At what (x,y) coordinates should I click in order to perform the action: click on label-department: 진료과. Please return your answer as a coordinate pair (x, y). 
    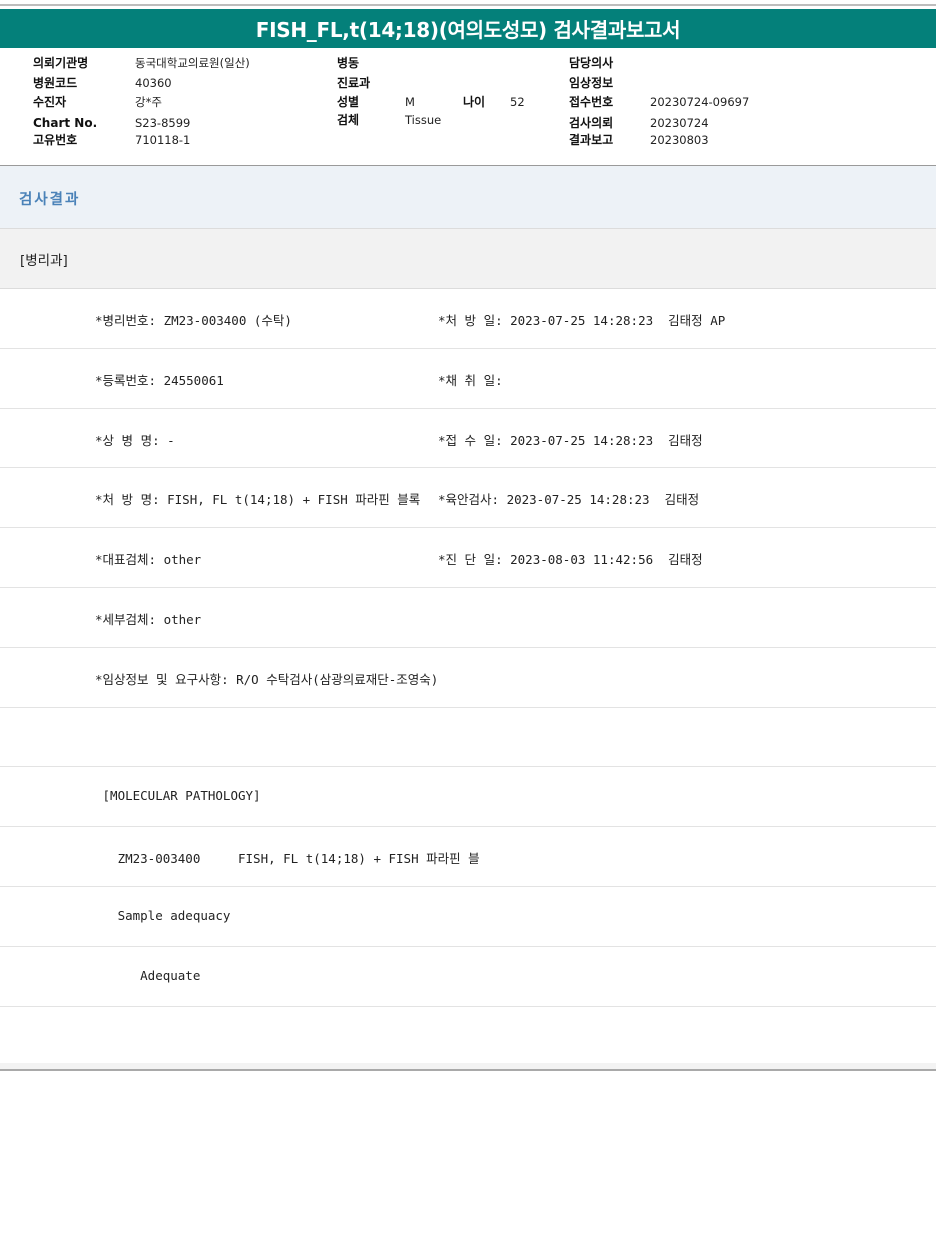
    Looking at the image, I should click on (354, 83).